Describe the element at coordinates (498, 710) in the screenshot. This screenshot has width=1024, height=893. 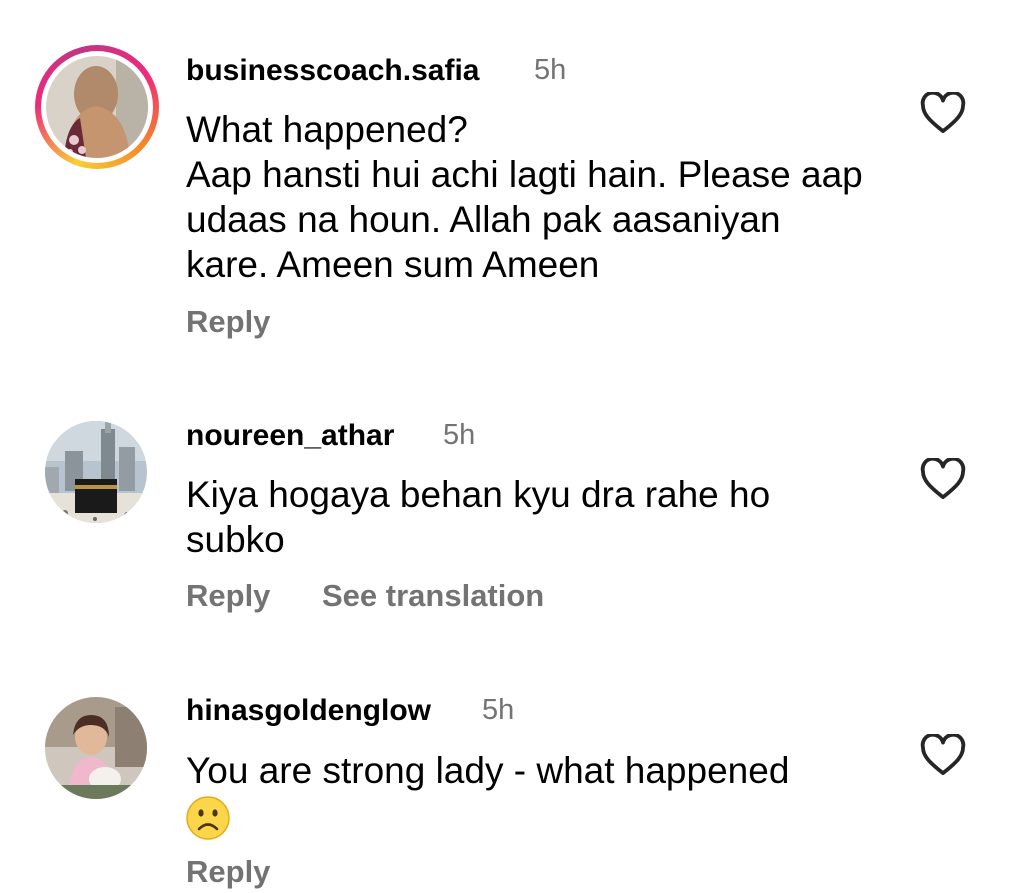
I see `comment-timestamp: 5h` at that location.